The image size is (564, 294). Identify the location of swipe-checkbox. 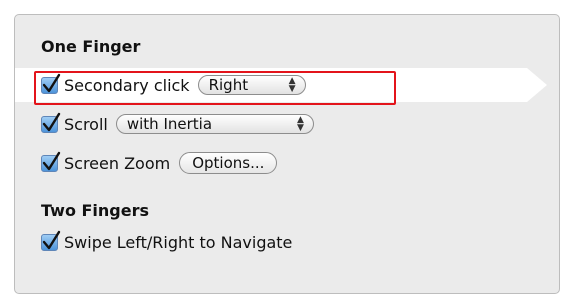
(51, 240).